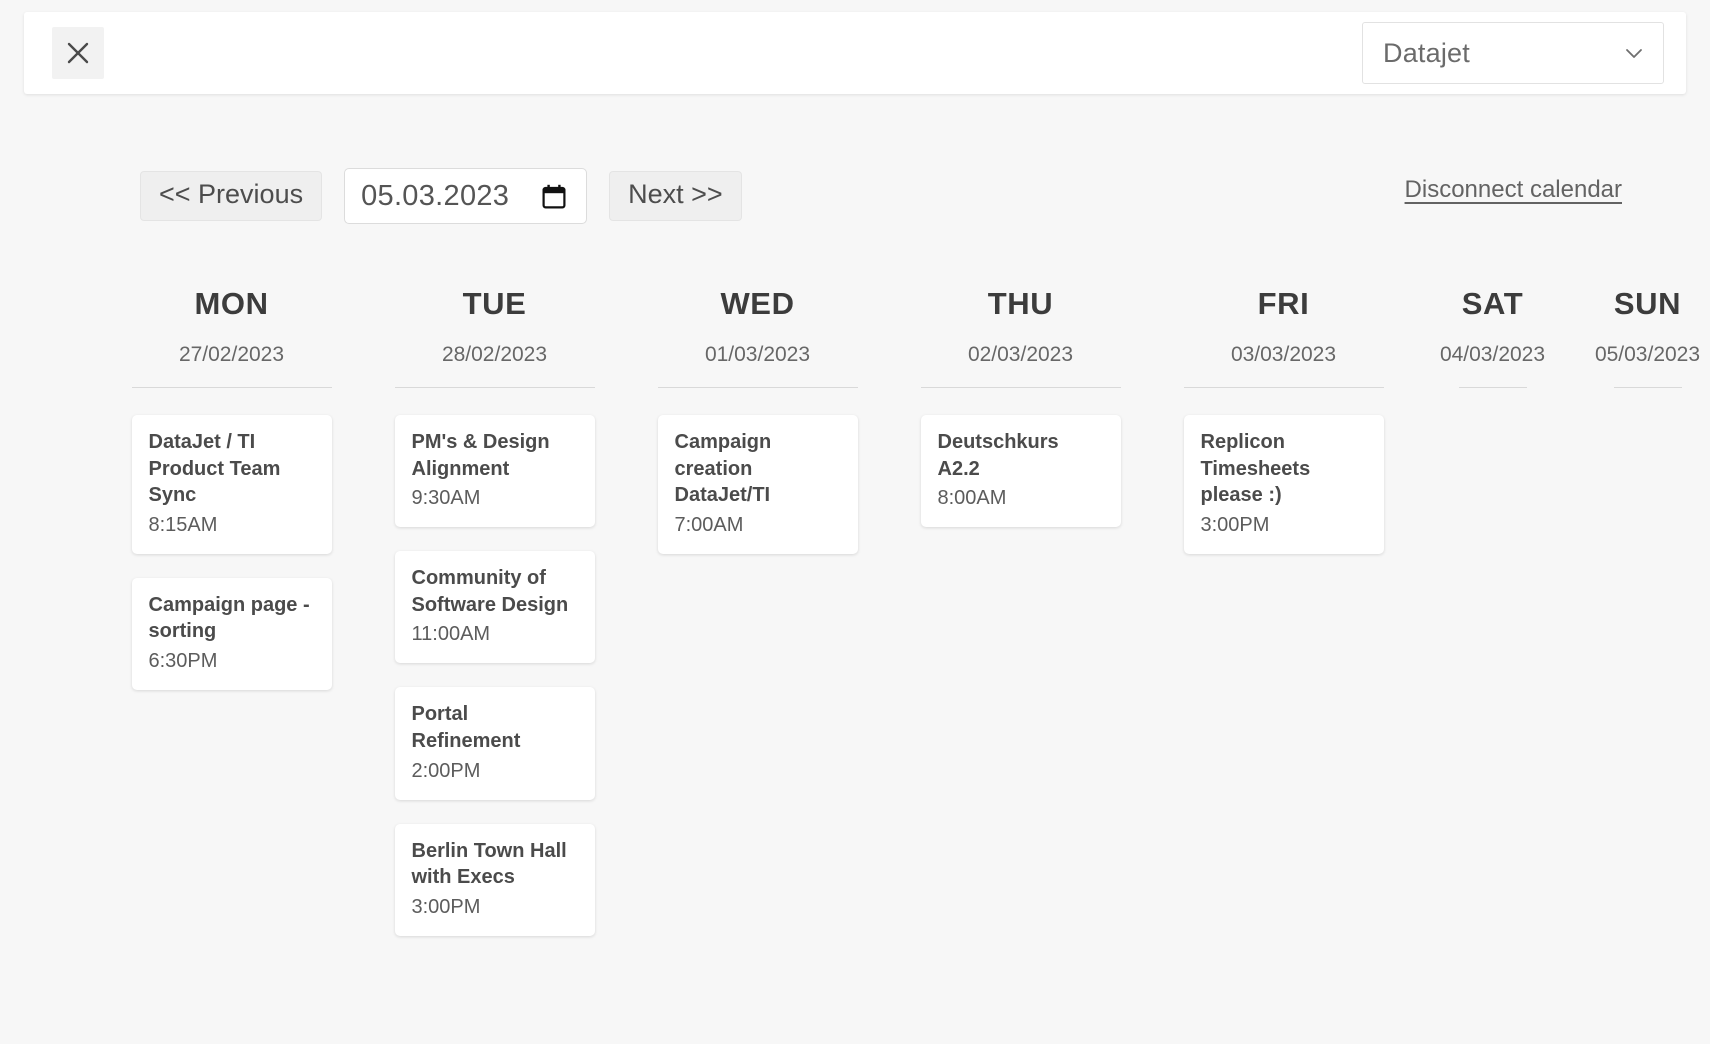 The height and width of the screenshot is (1044, 1710). Describe the element at coordinates (446, 770) in the screenshot. I see `event-time: 2:00PM` at that location.